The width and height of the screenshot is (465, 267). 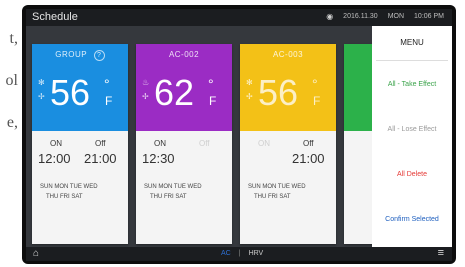 I want to click on on-time: 12:00, so click(x=54, y=158).